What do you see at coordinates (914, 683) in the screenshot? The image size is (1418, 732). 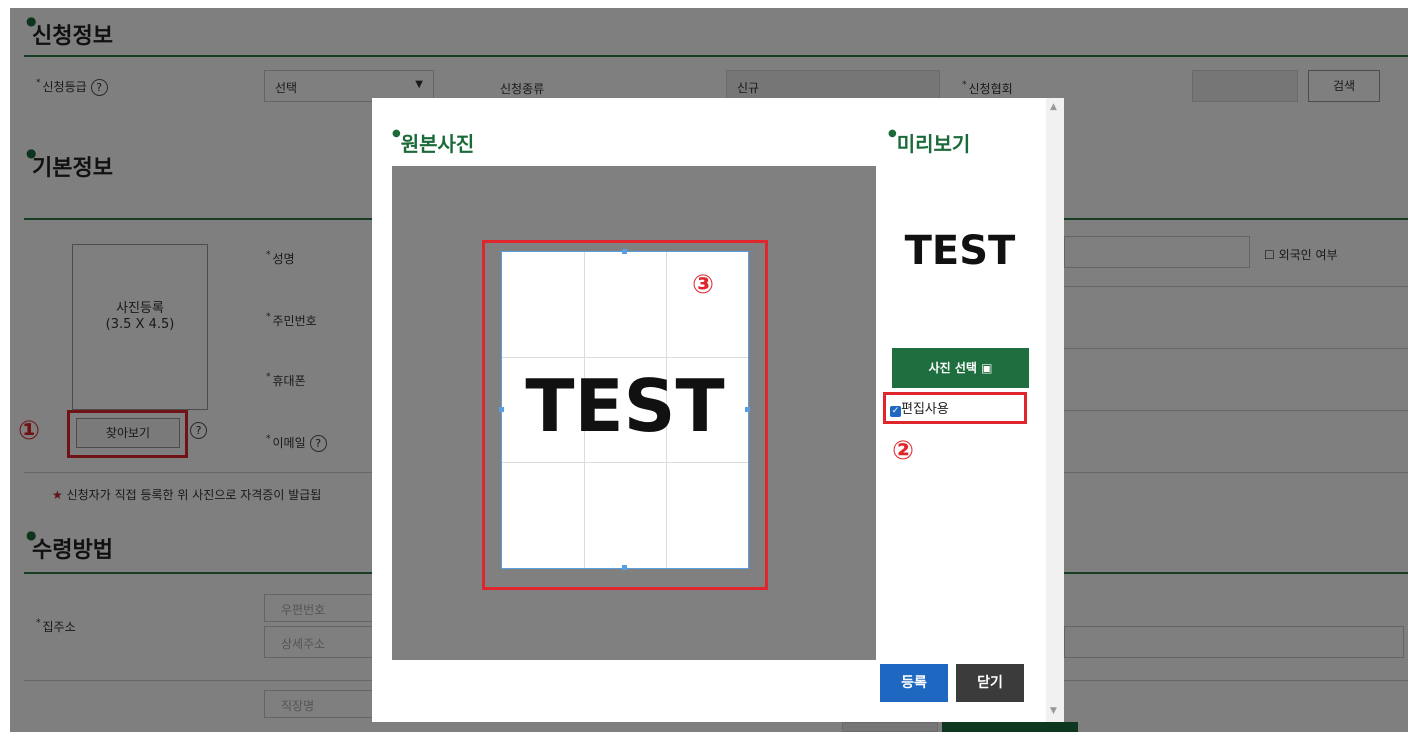 I see `register-button: 등록` at bounding box center [914, 683].